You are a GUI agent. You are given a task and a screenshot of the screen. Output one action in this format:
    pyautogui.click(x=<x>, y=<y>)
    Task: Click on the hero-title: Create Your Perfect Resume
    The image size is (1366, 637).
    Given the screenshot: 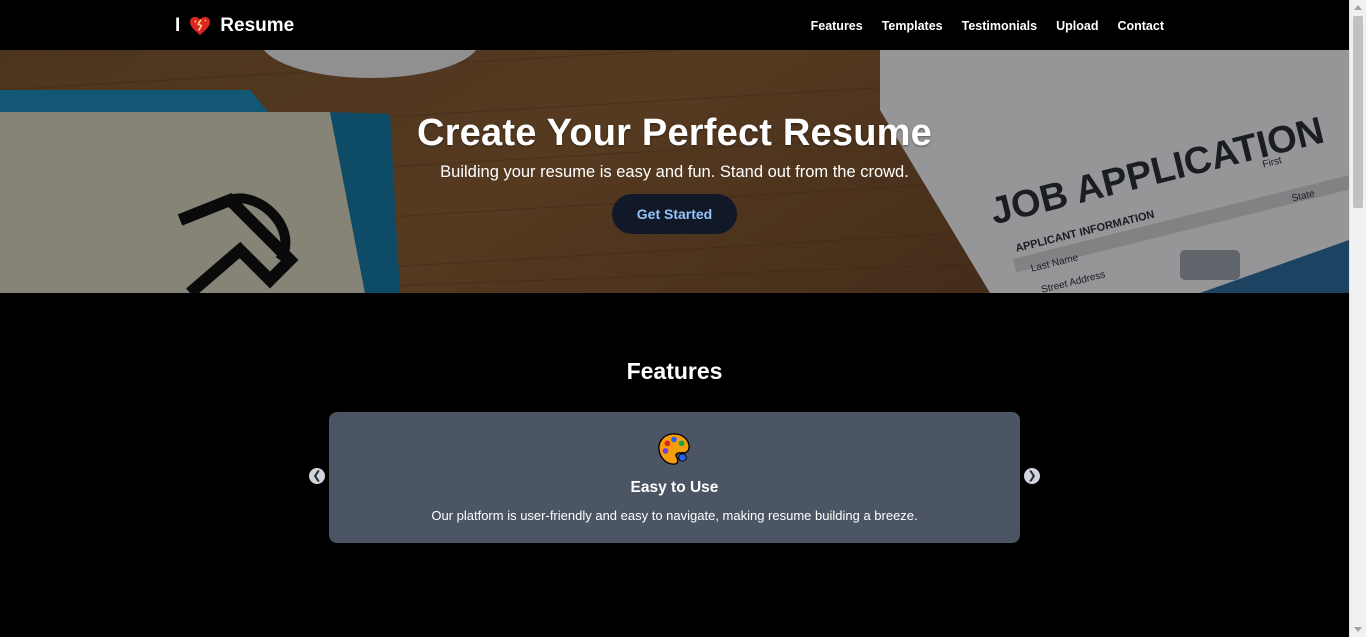 What is the action you would take?
    pyautogui.click(x=674, y=133)
    